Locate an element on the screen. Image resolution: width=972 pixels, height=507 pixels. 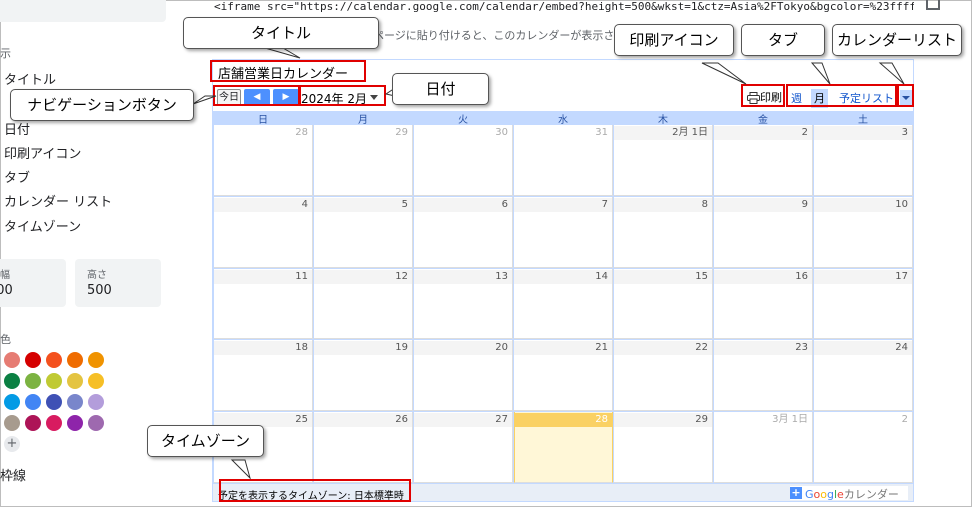
day-number: 26 is located at coordinates (363, 420).